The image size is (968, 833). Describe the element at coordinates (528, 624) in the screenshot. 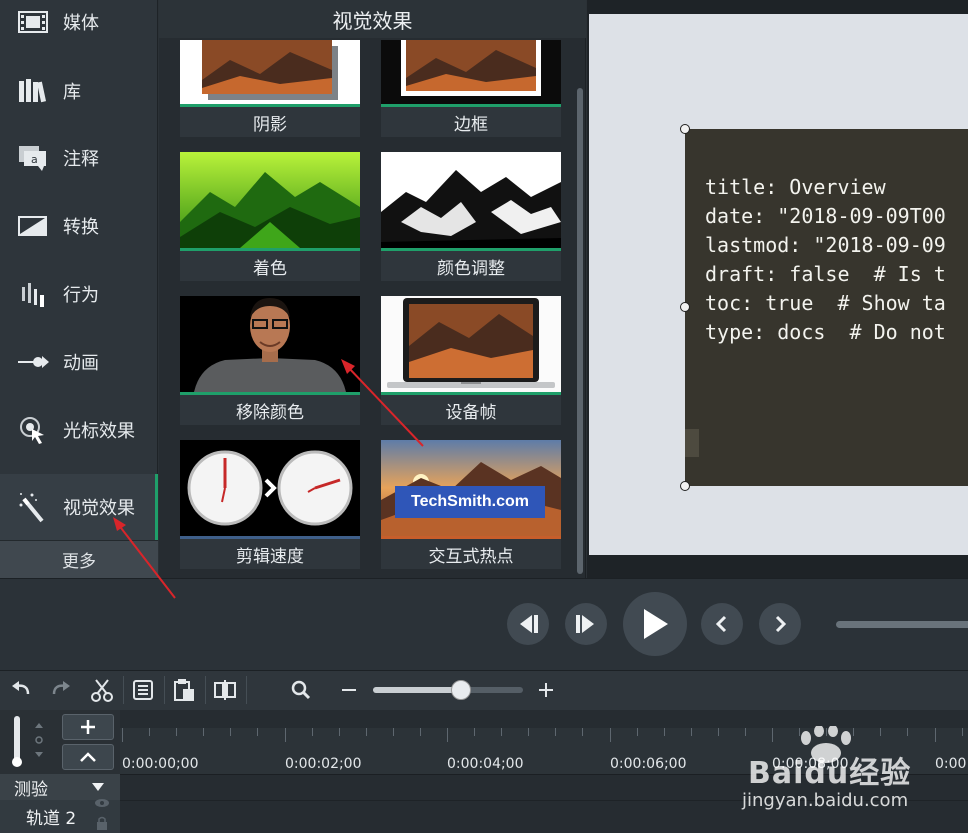

I see `step-back-icon` at that location.